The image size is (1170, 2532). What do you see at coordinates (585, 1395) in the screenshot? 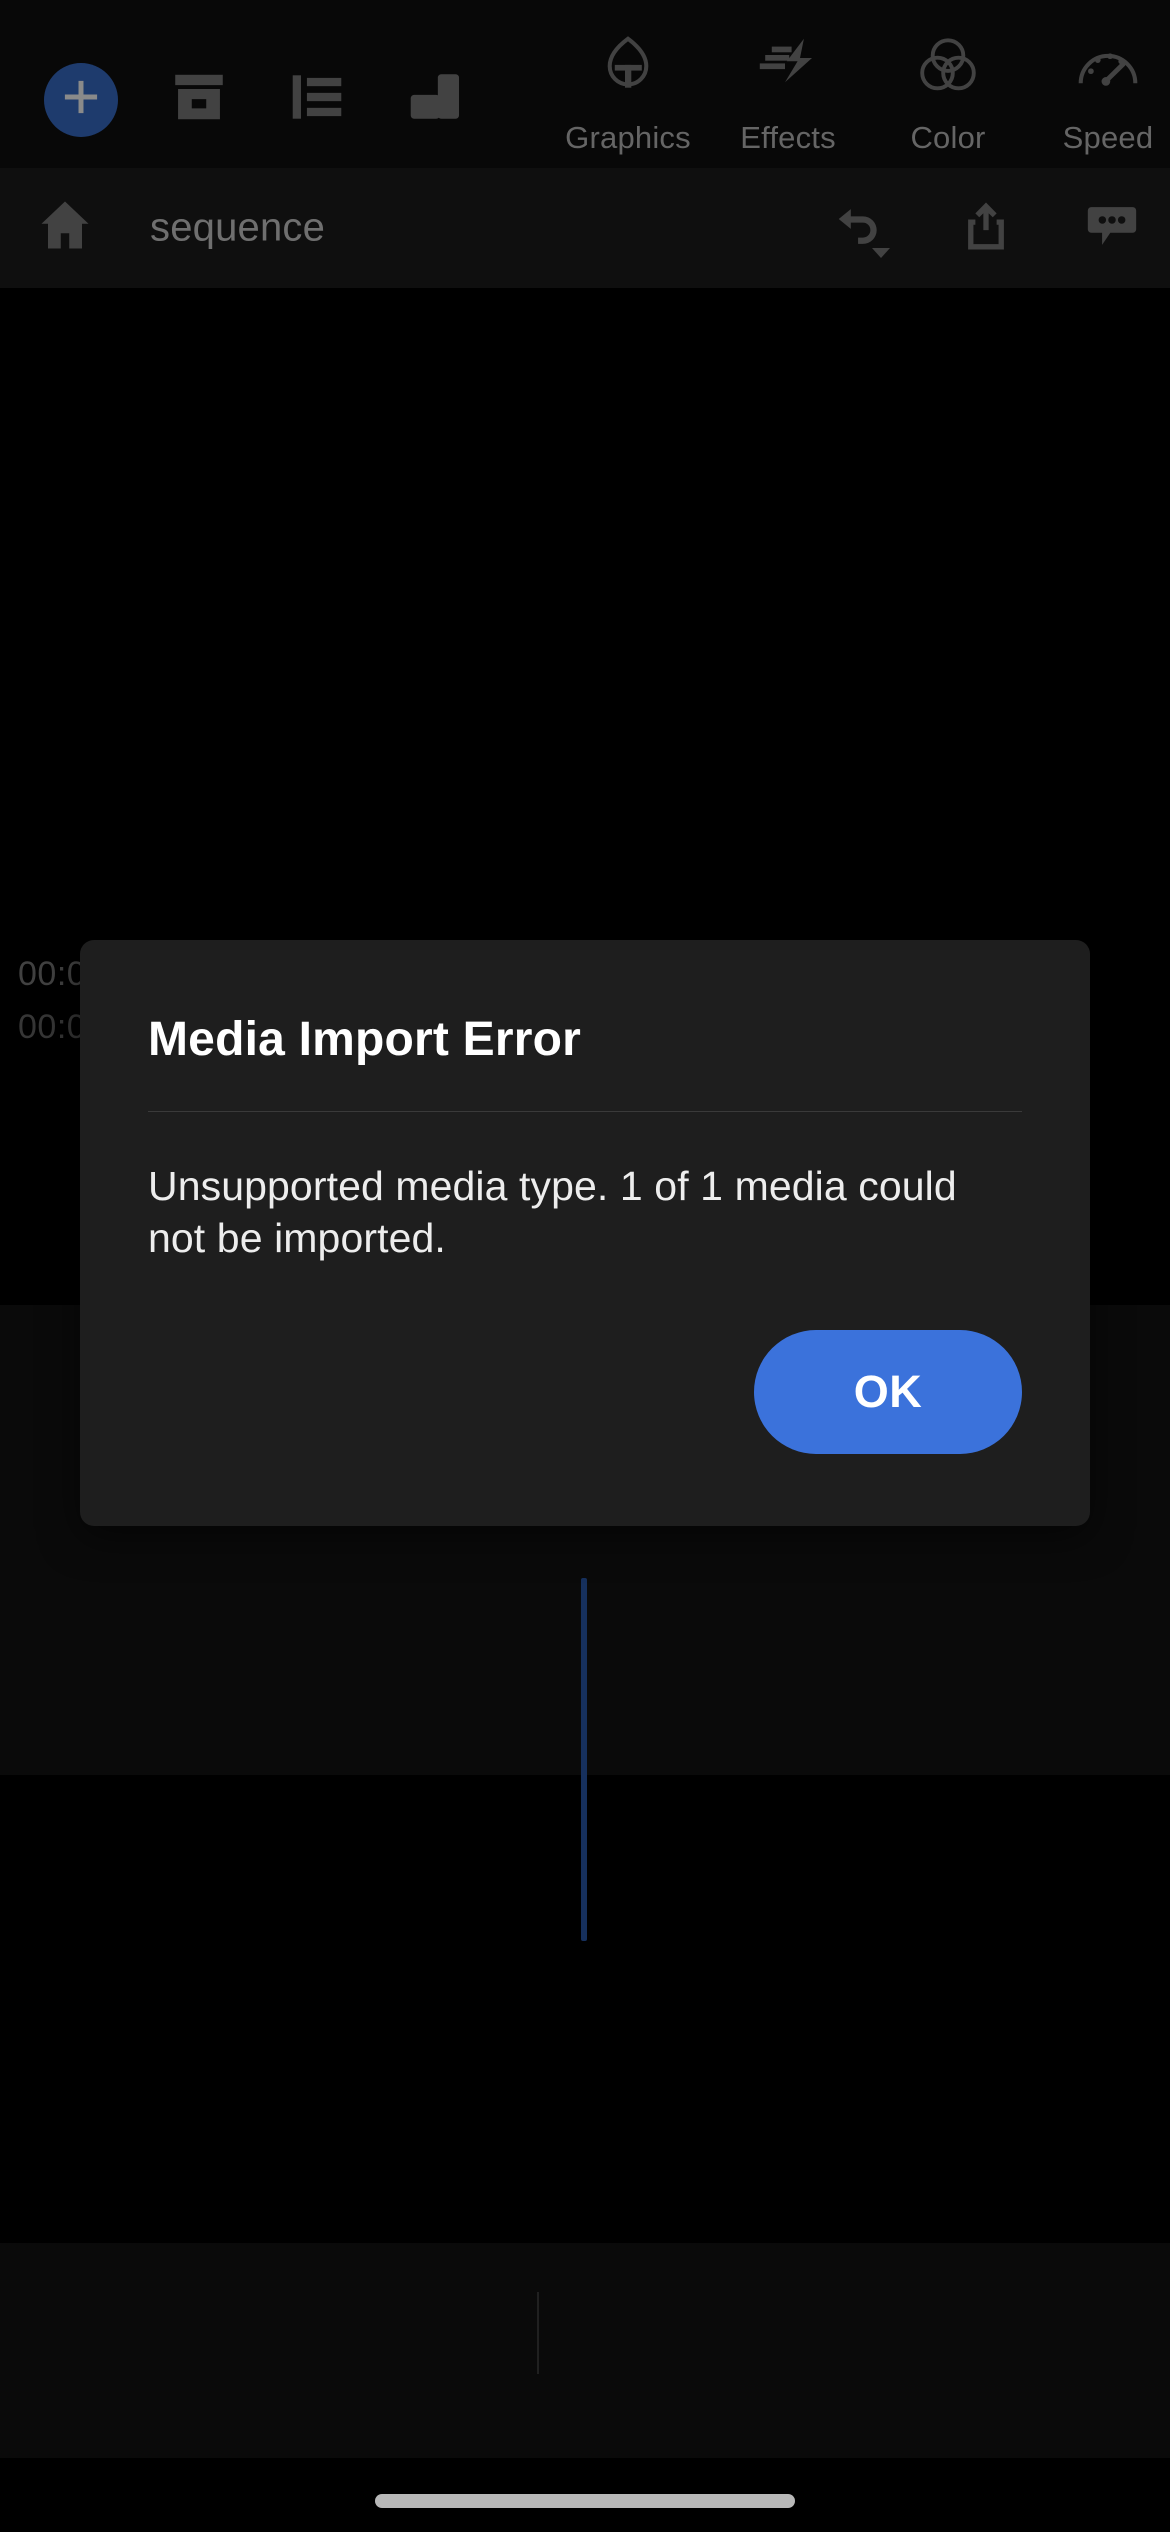
I see `dialog-actions: OK` at bounding box center [585, 1395].